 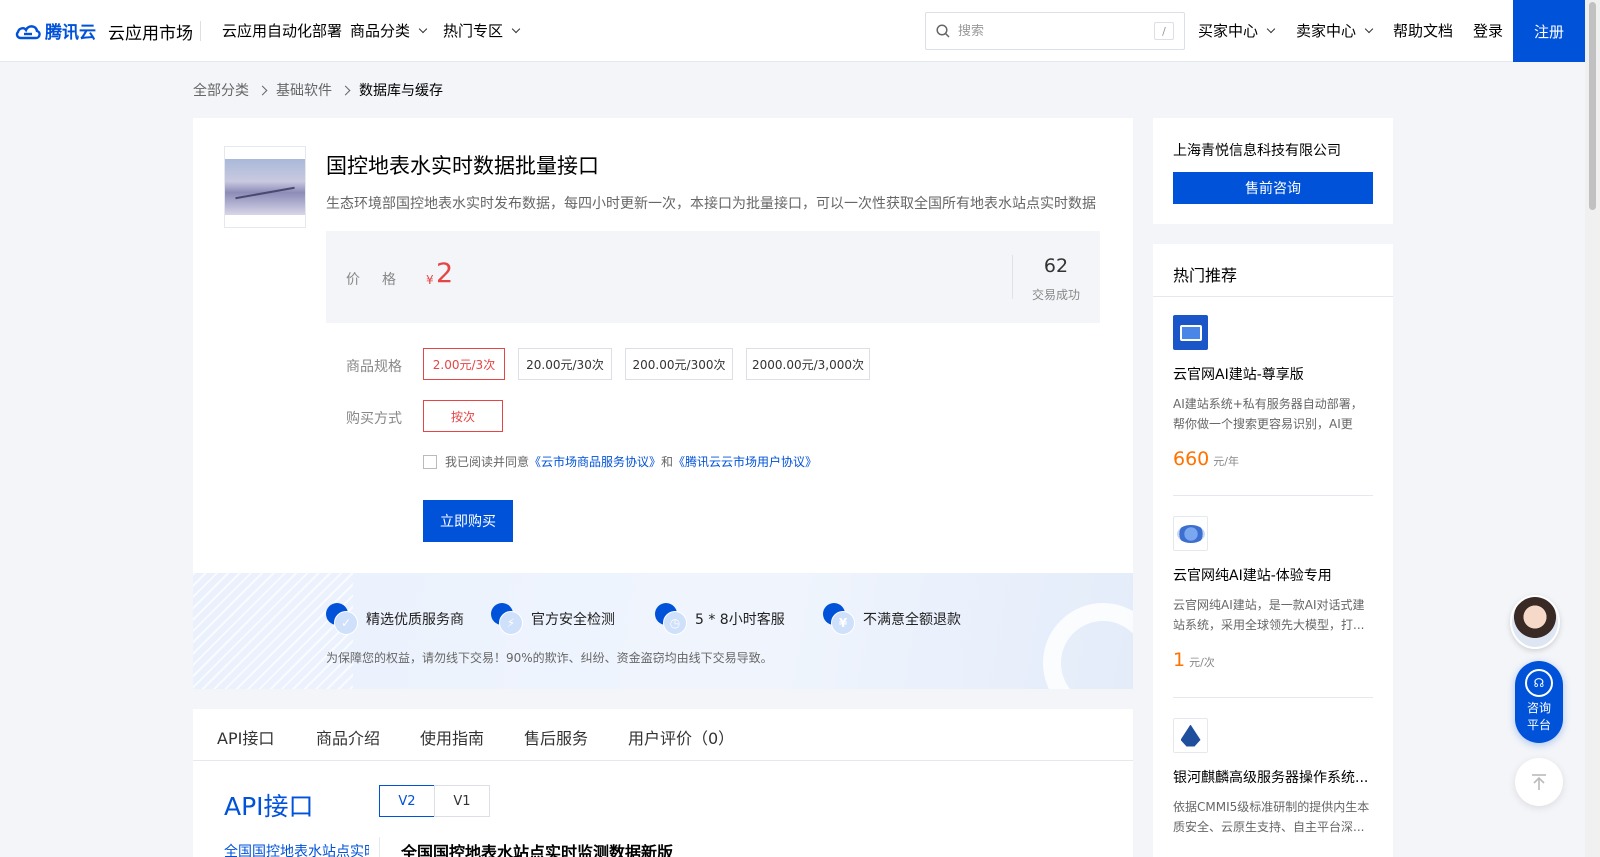 I want to click on rec-price: 660 元/年, so click(x=1206, y=459).